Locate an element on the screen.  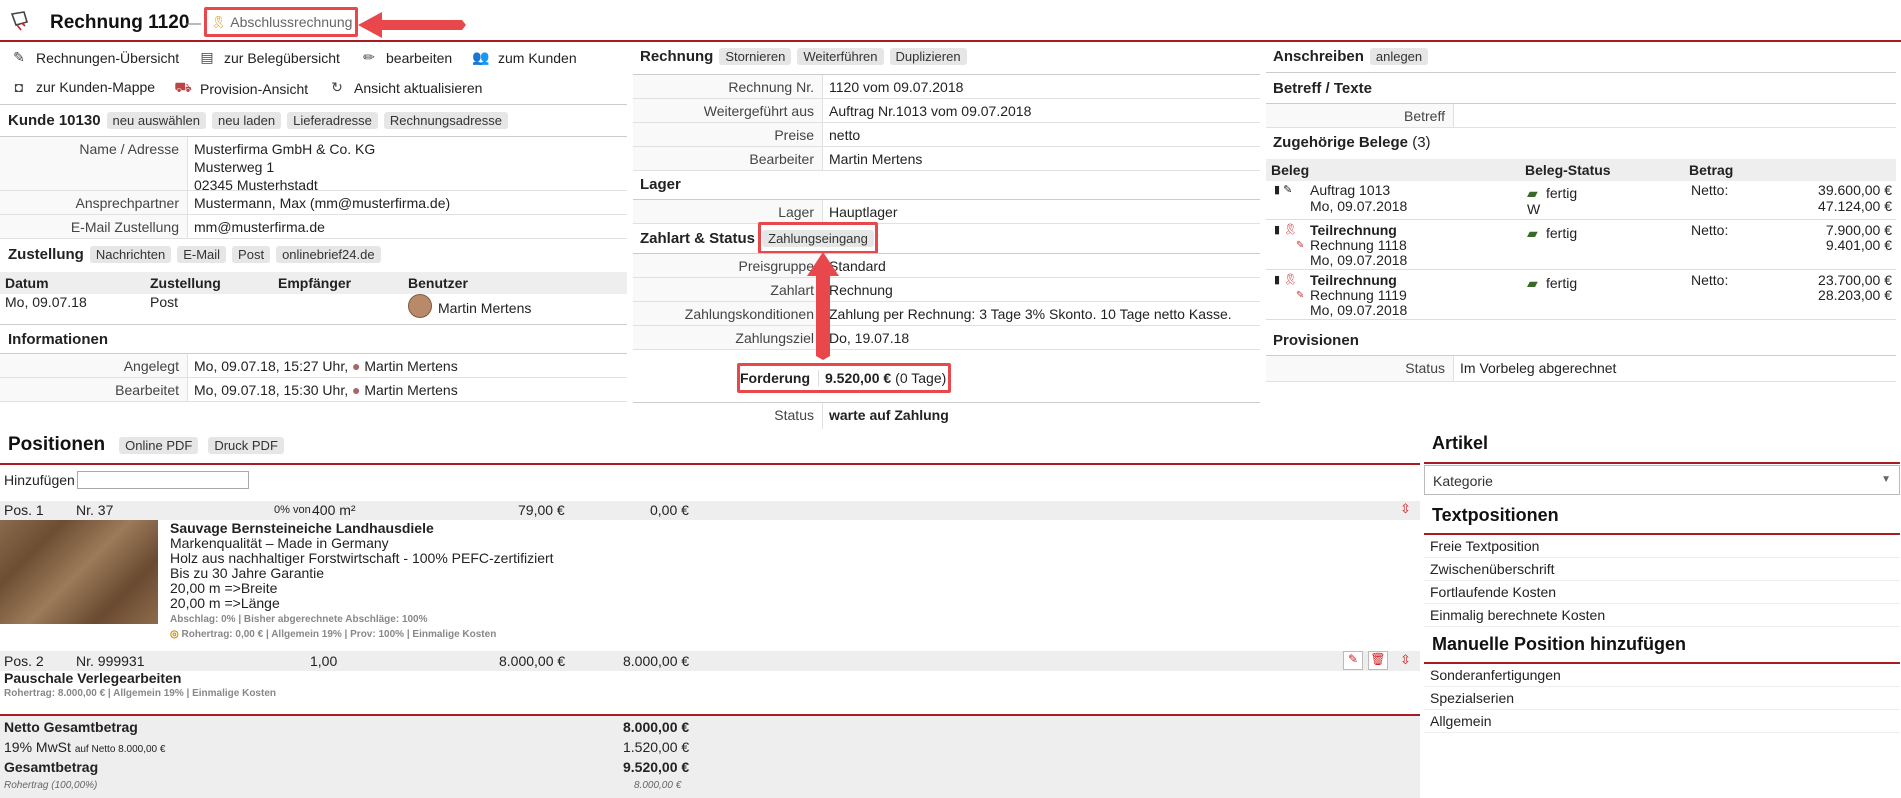
info-title: Informationen is located at coordinates (58, 339).